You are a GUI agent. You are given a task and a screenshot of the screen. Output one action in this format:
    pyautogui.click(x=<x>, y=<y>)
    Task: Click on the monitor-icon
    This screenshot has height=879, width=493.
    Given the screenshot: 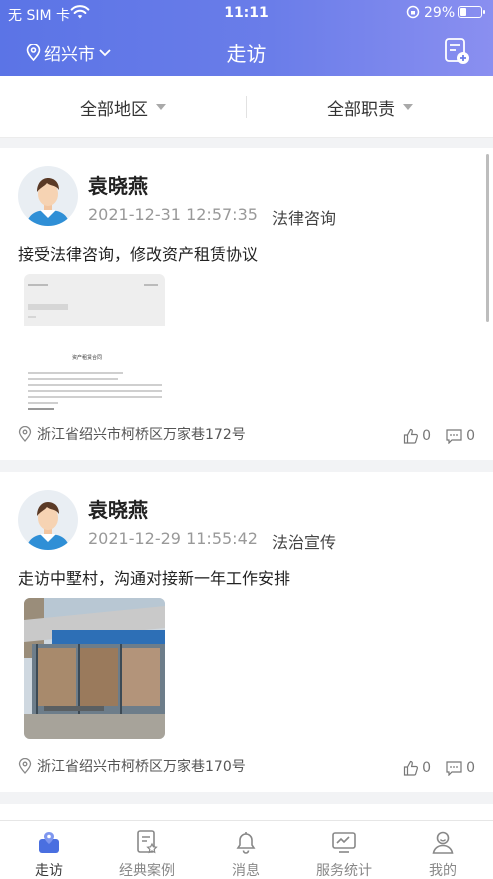 What is the action you would take?
    pyautogui.click(x=344, y=842)
    